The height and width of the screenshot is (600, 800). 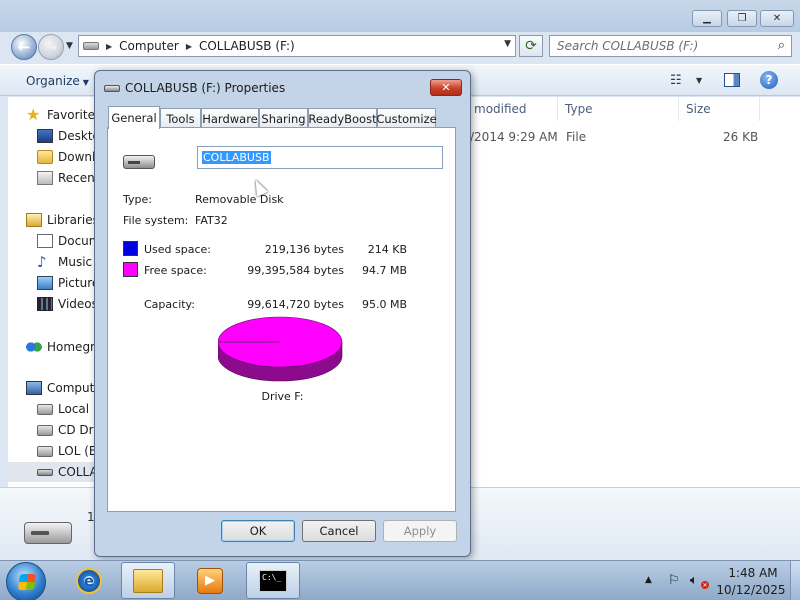 What do you see at coordinates (81, 472) in the screenshot?
I see `nav-collabusb: COLLABUSB (F:)` at bounding box center [81, 472].